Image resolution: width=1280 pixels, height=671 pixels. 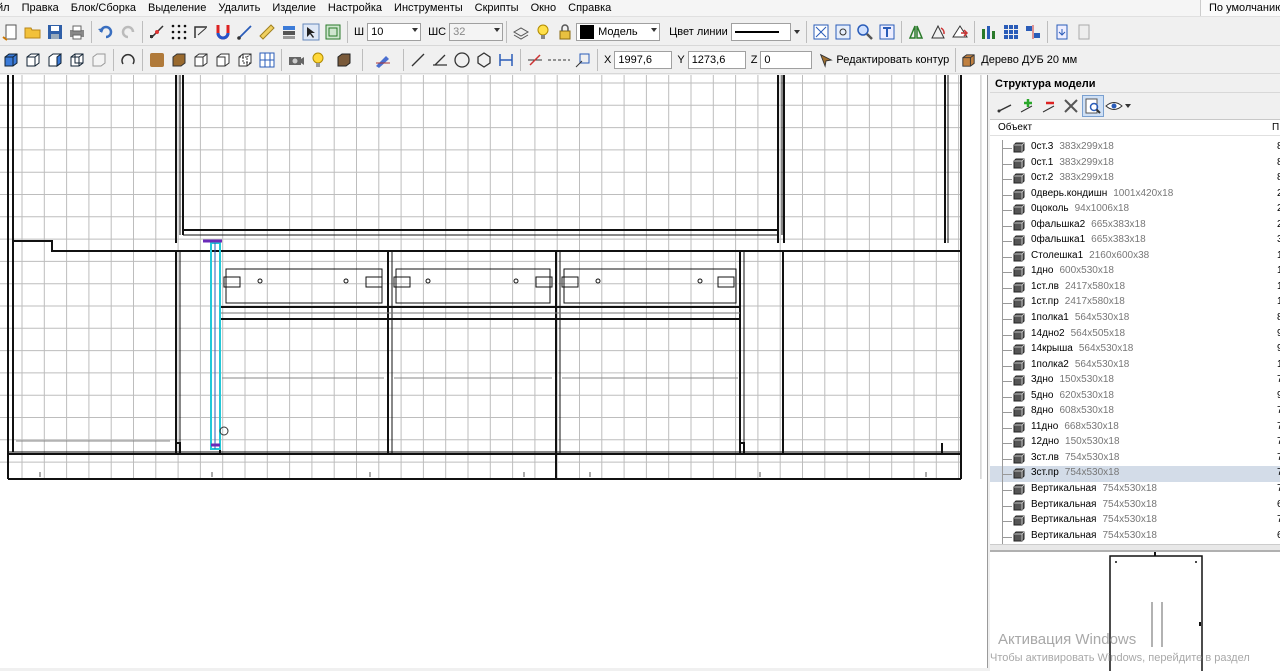 I want to click on tree-item: 1дно 600x530x18 1, so click(x=1135, y=272).